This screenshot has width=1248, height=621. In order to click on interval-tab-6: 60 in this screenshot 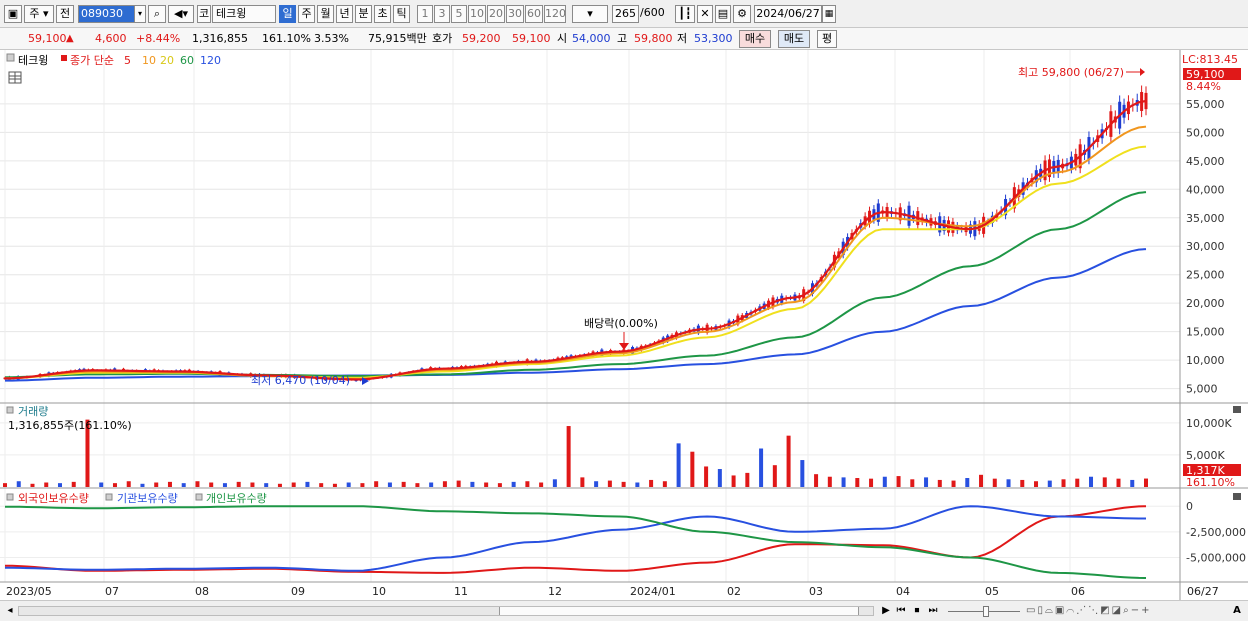, I will do `click(534, 14)`.